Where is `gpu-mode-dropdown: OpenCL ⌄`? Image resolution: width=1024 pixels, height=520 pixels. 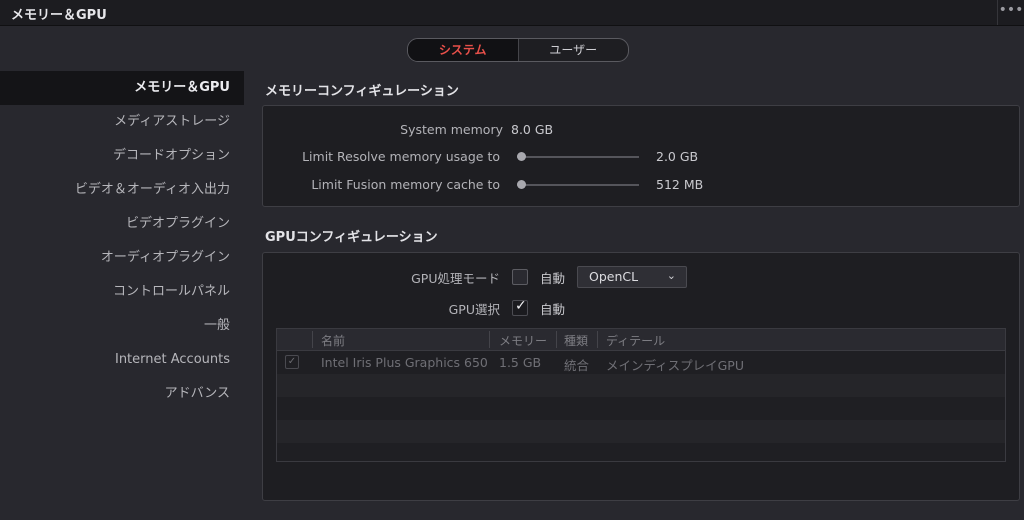
gpu-mode-dropdown: OpenCL ⌄ is located at coordinates (632, 277).